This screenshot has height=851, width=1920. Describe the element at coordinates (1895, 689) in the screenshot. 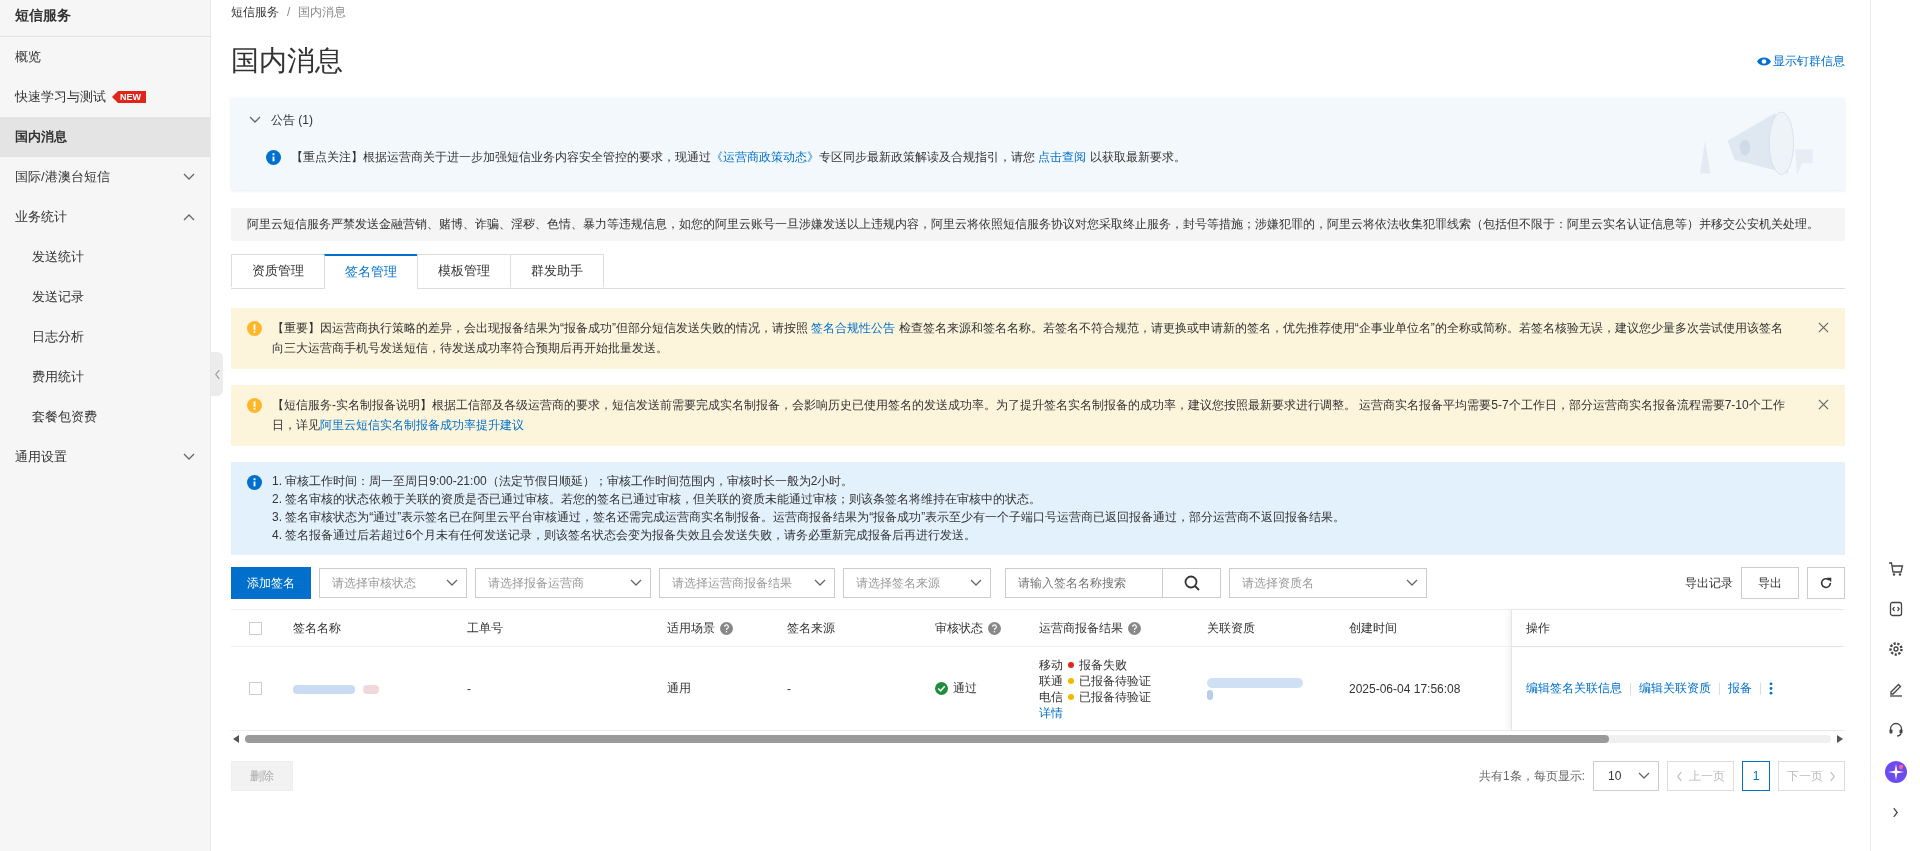

I see `edit-icon` at that location.